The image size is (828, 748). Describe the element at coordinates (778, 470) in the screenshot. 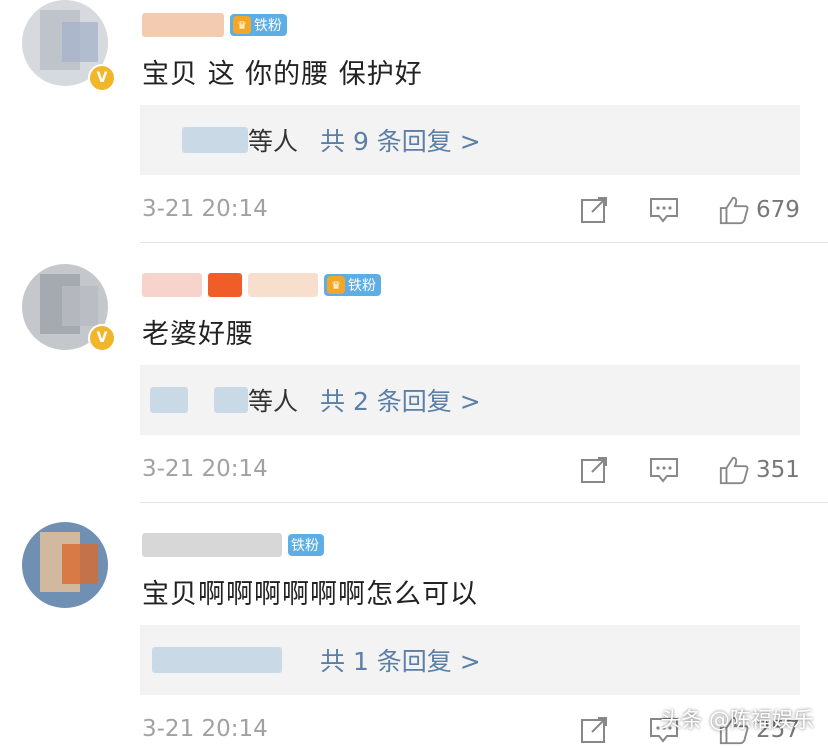

I see `like-count: 351` at that location.